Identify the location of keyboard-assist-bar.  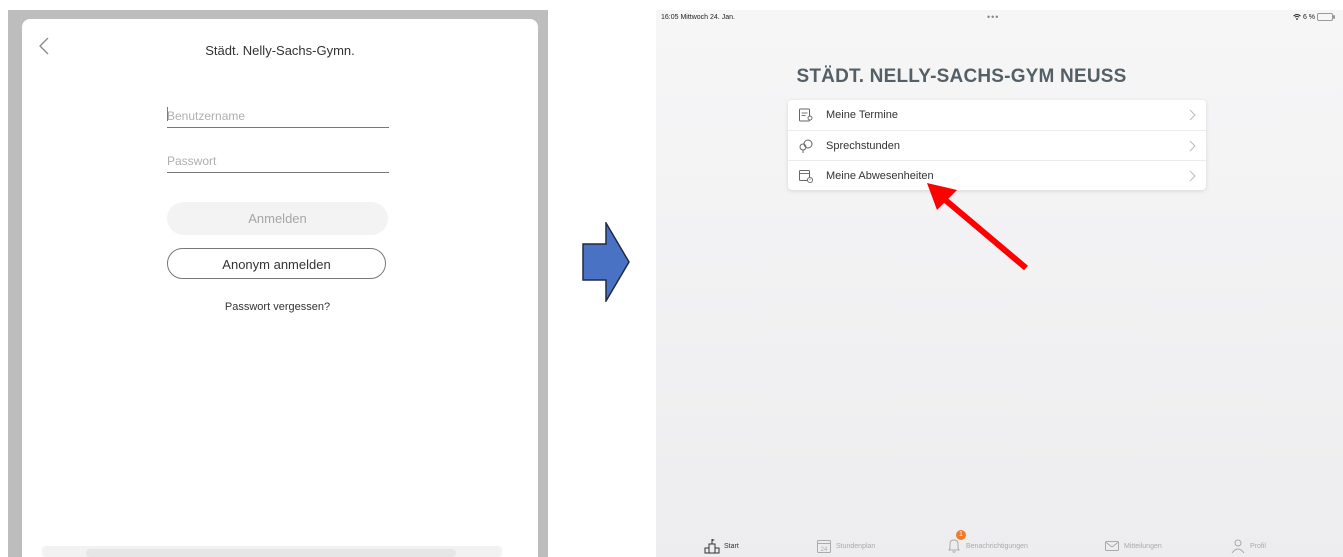
(272, 551).